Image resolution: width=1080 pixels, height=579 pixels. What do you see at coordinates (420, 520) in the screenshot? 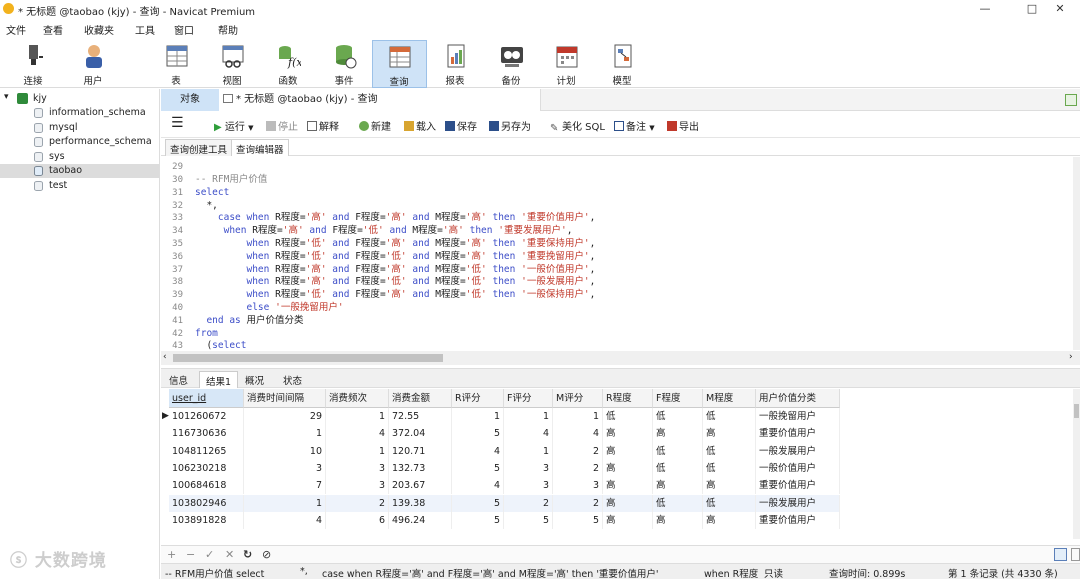
I see `table-cell: 496.24` at bounding box center [420, 520].